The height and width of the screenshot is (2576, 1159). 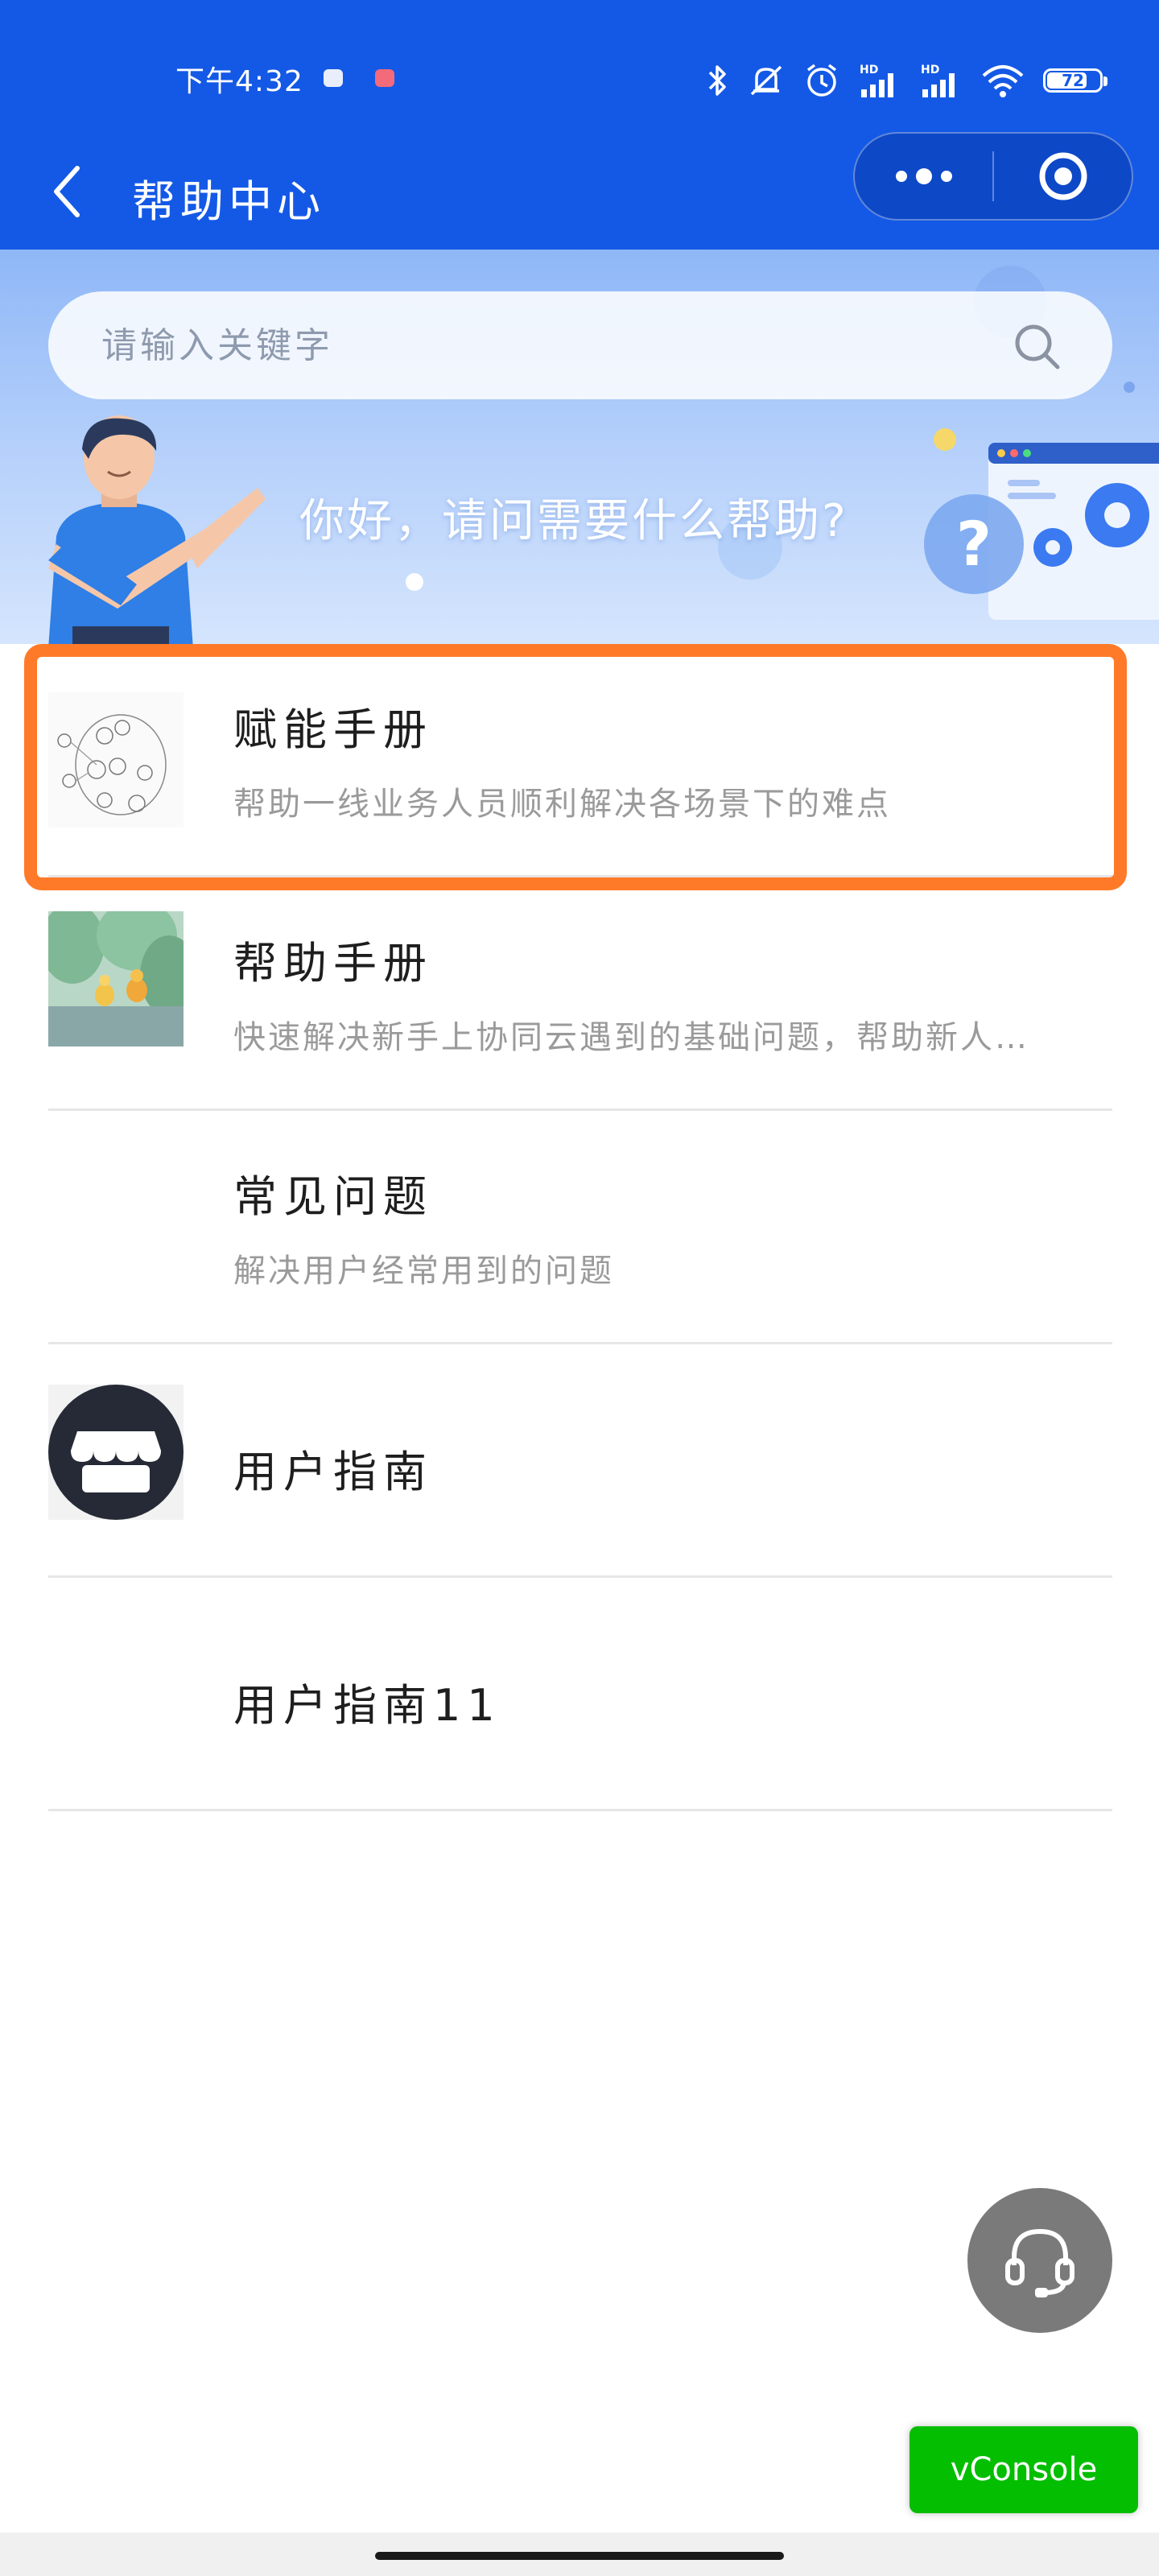 I want to click on headset-icon, so click(x=1039, y=2262).